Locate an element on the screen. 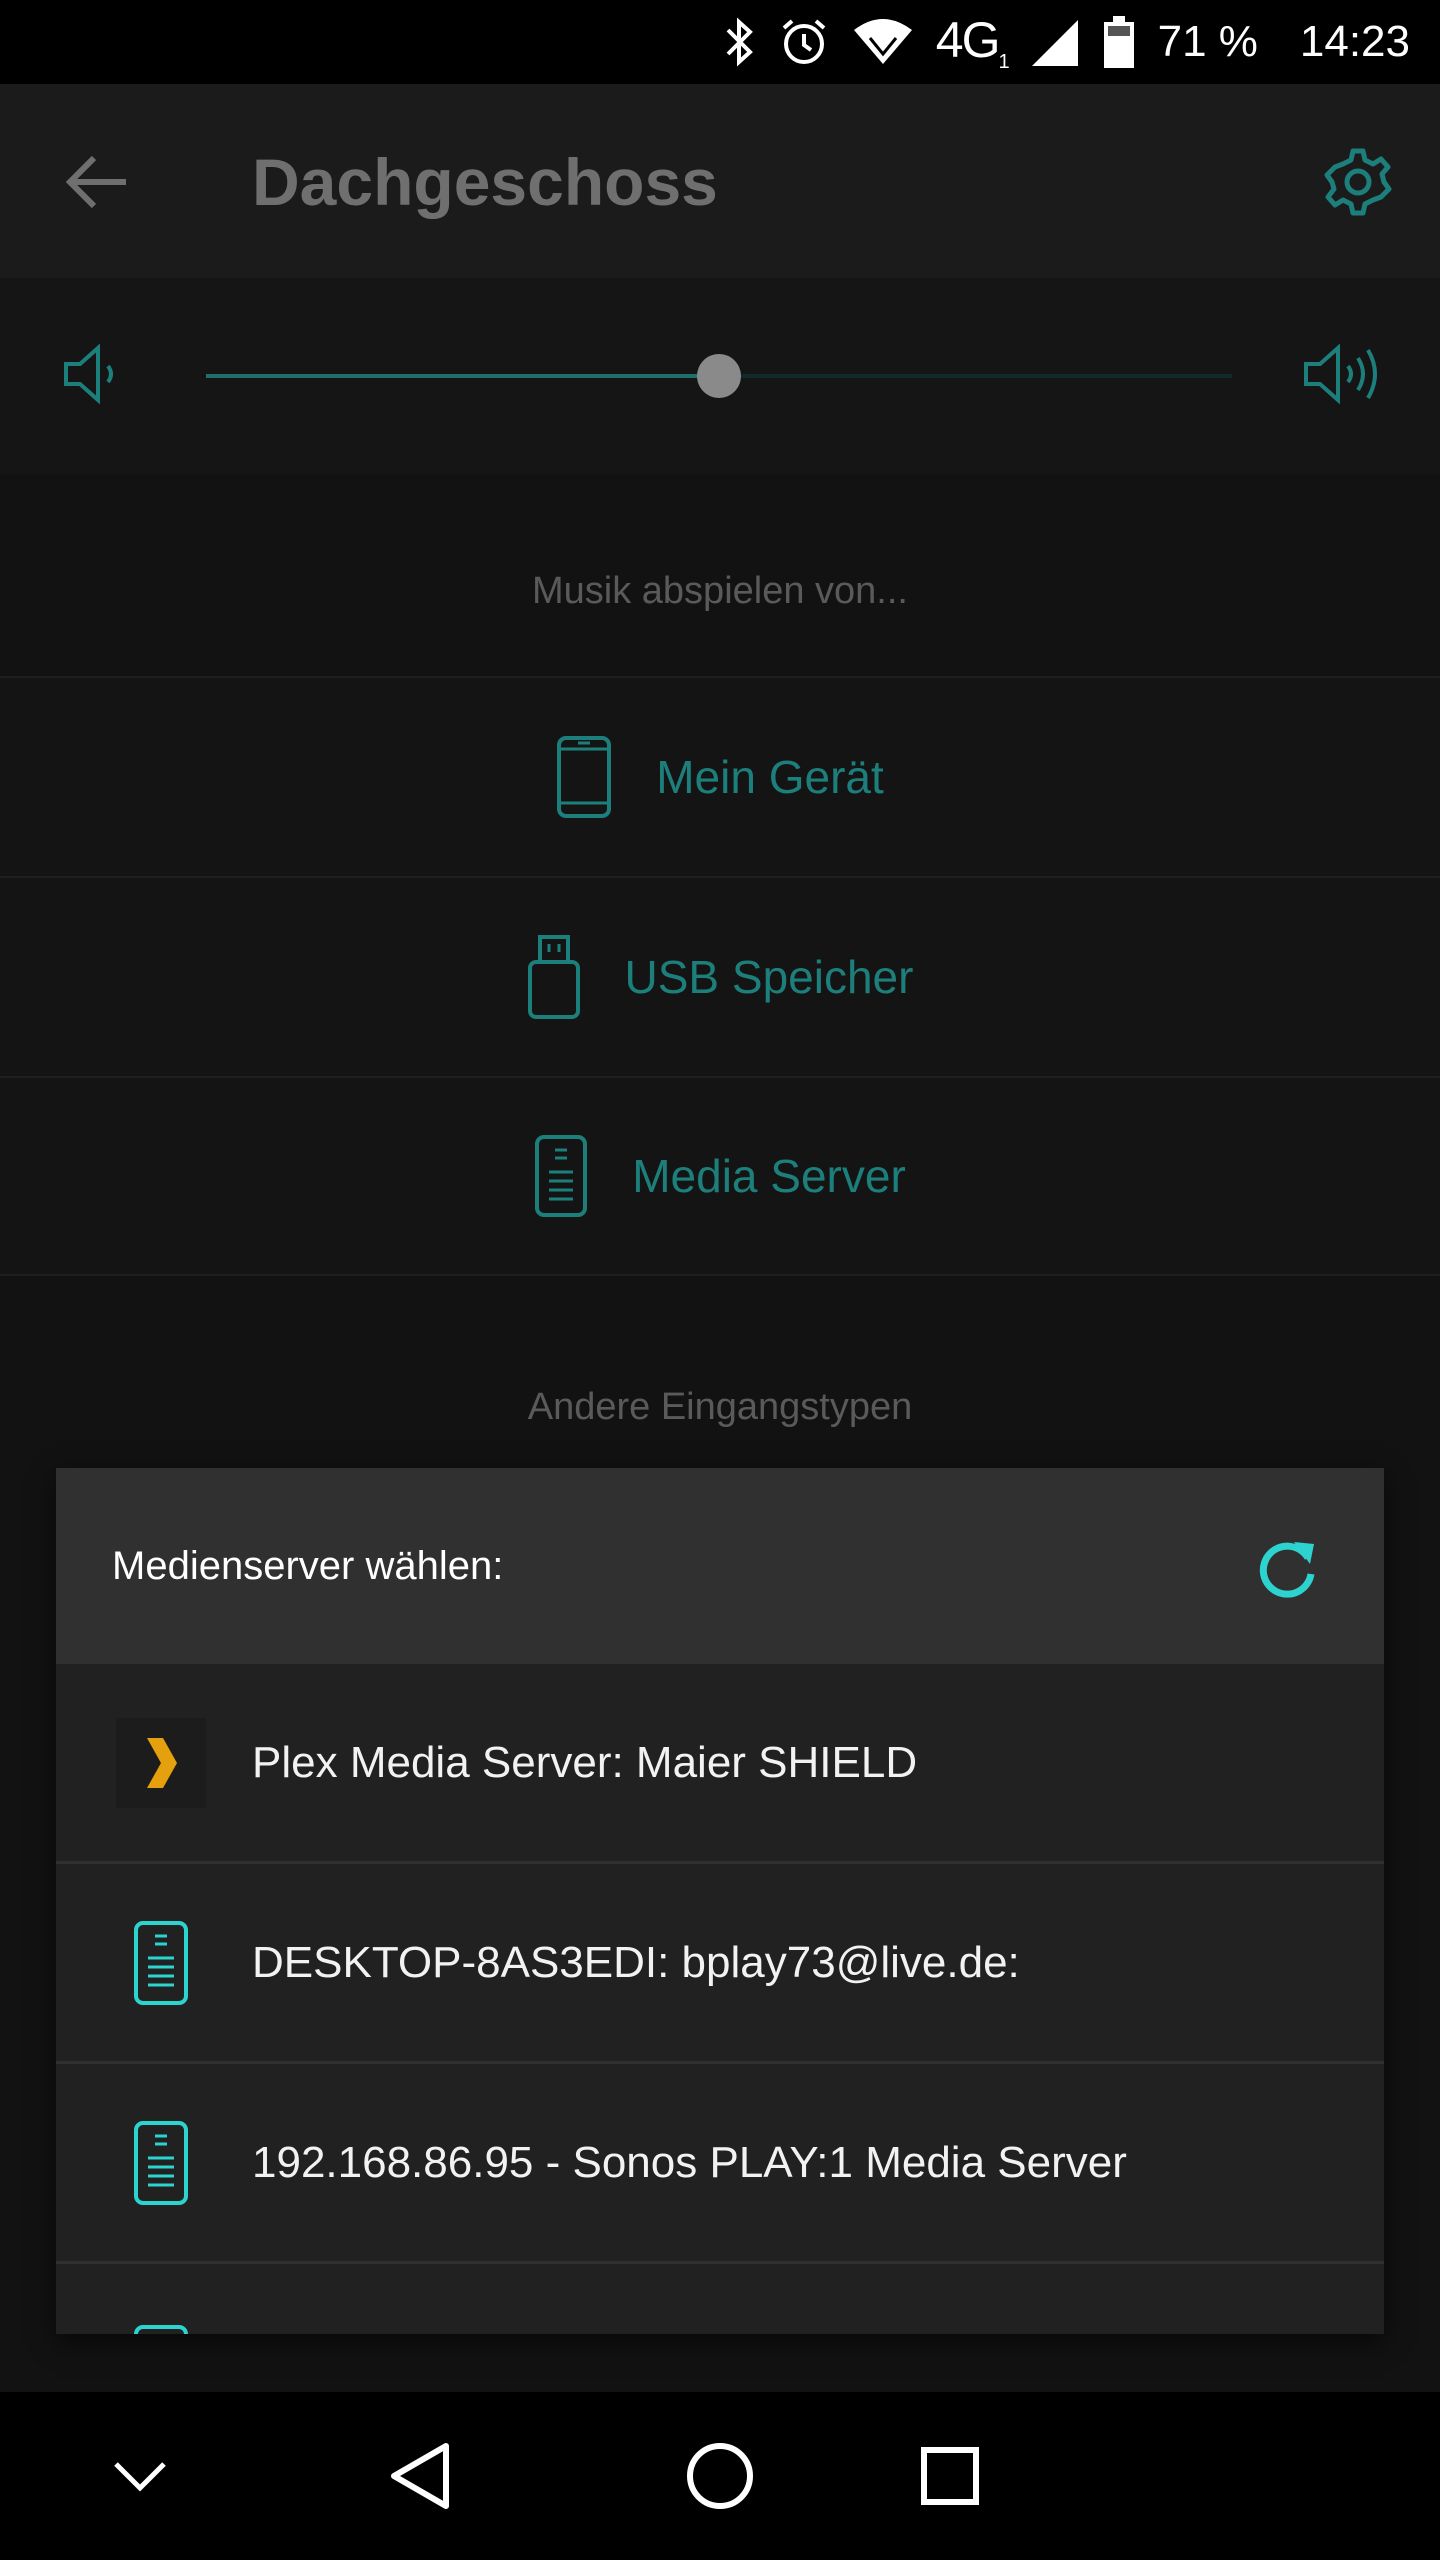 Image resolution: width=1440 pixels, height=2560 pixels. navigation-bar is located at coordinates (720, 2476).